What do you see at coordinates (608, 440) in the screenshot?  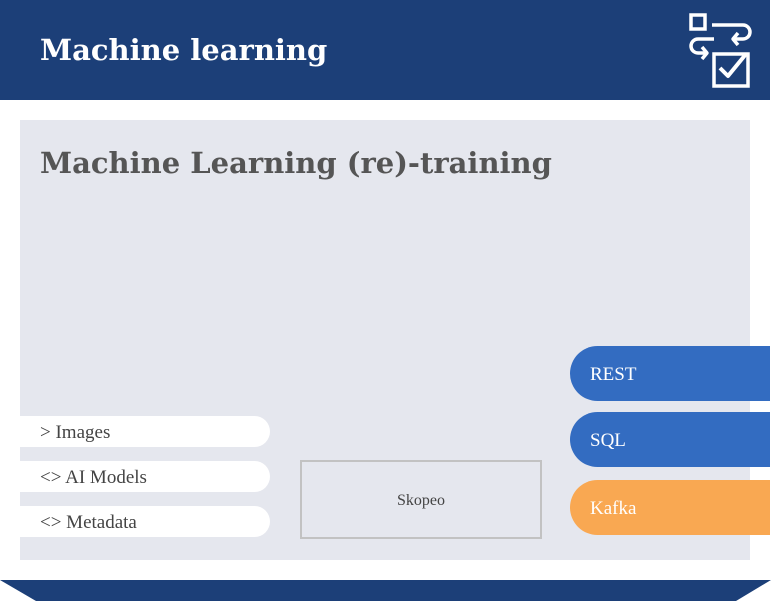 I see `interface-label: SQL` at bounding box center [608, 440].